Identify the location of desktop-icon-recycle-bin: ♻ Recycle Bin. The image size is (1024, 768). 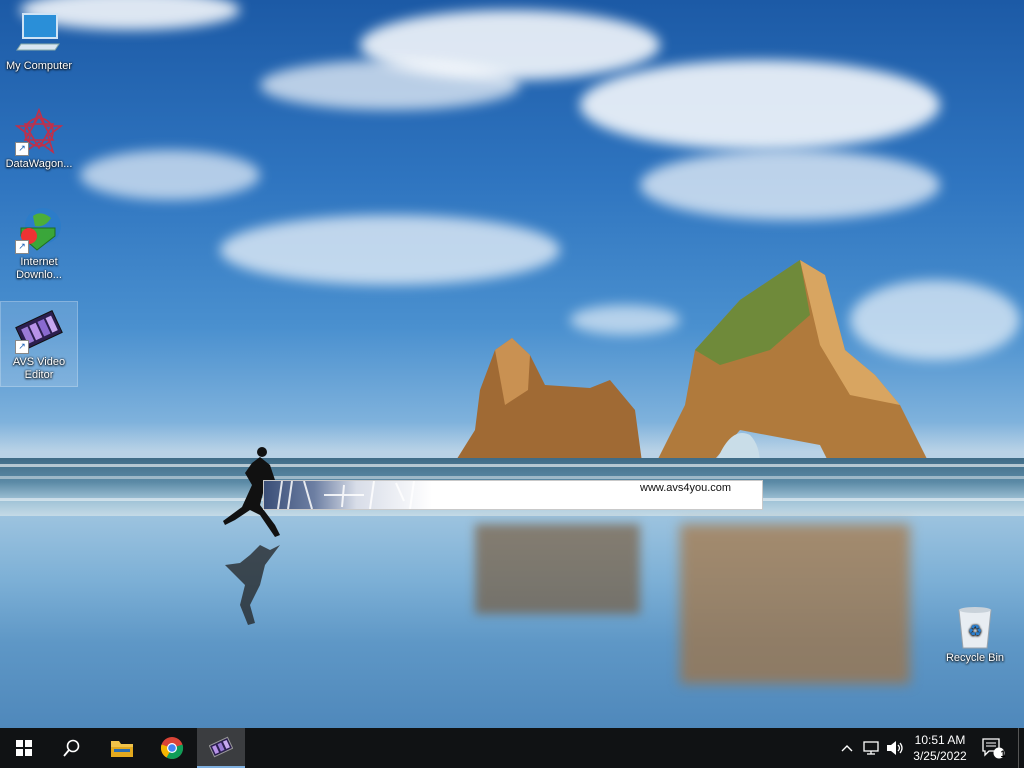
(975, 631).